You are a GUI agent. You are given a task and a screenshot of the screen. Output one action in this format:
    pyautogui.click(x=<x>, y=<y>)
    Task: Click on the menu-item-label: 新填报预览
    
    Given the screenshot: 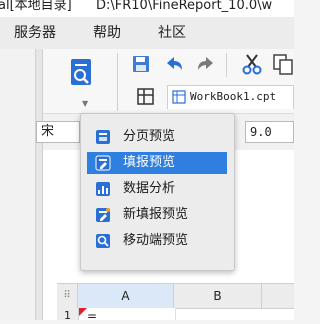 What is the action you would take?
    pyautogui.click(x=156, y=214)
    